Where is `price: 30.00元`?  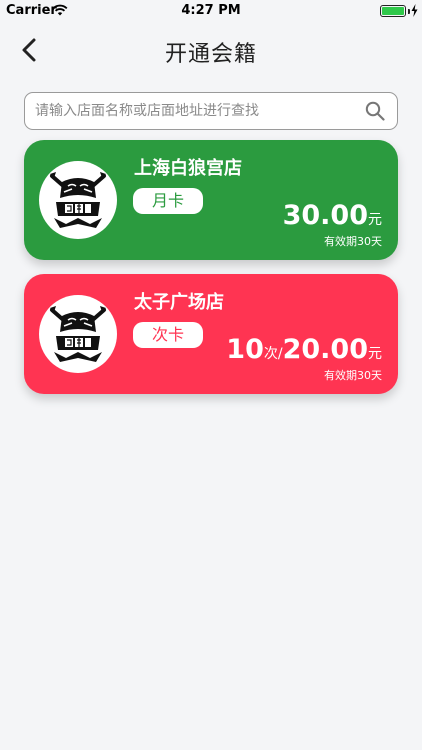
price: 30.00元 is located at coordinates (332, 215).